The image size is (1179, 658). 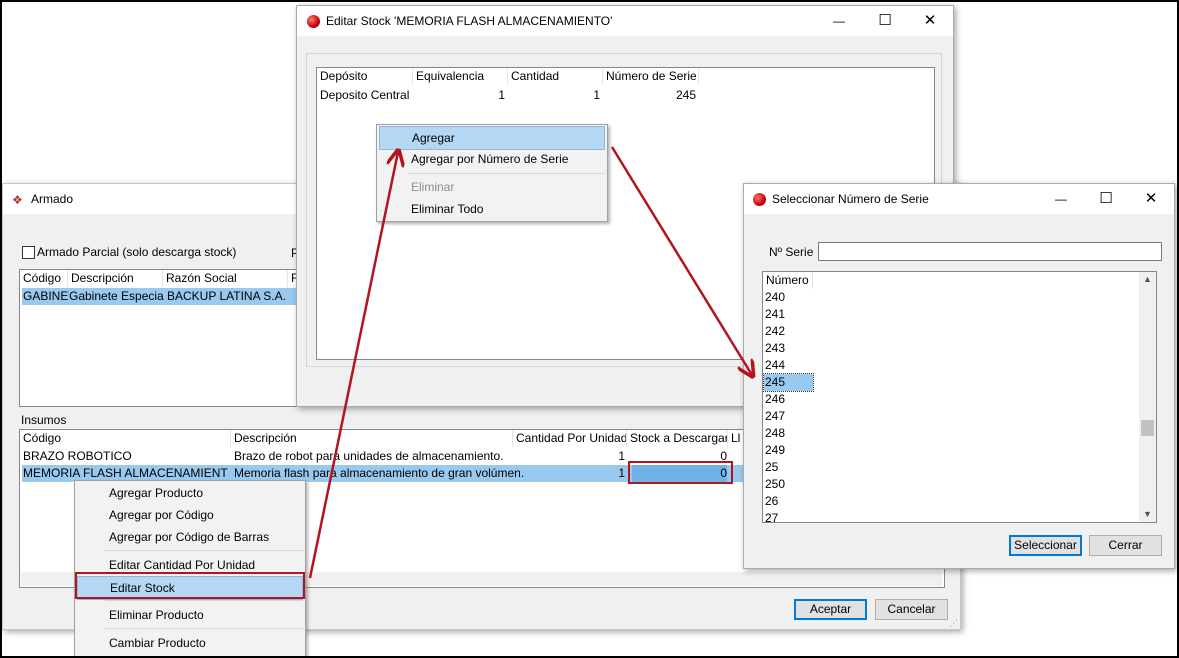 What do you see at coordinates (365, 76) in the screenshot?
I see `stock-col-deposito: Depósito` at bounding box center [365, 76].